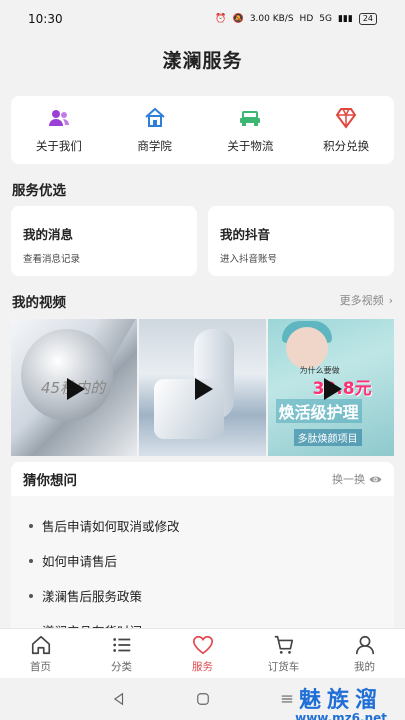  I want to click on quick-action-label: 商学院, so click(154, 146).